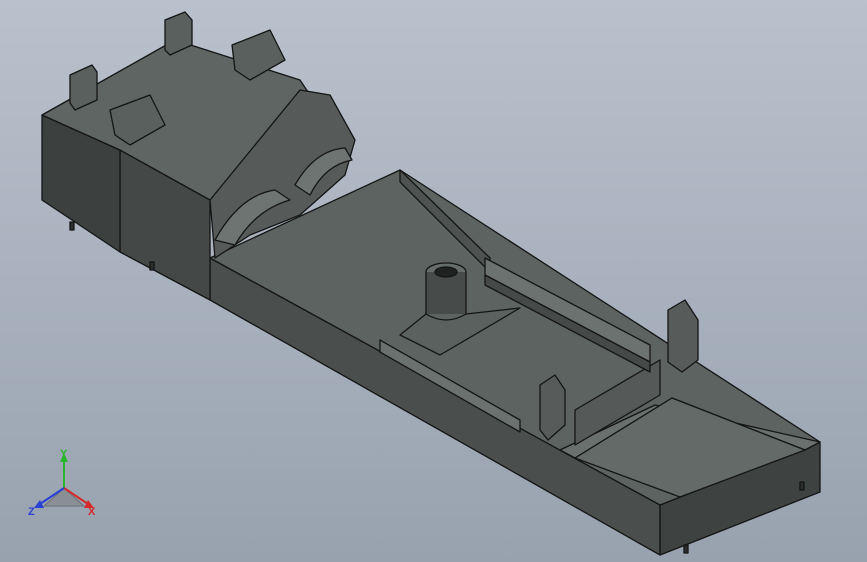 The height and width of the screenshot is (562, 867). I want to click on x-axis-label: X, so click(92, 512).